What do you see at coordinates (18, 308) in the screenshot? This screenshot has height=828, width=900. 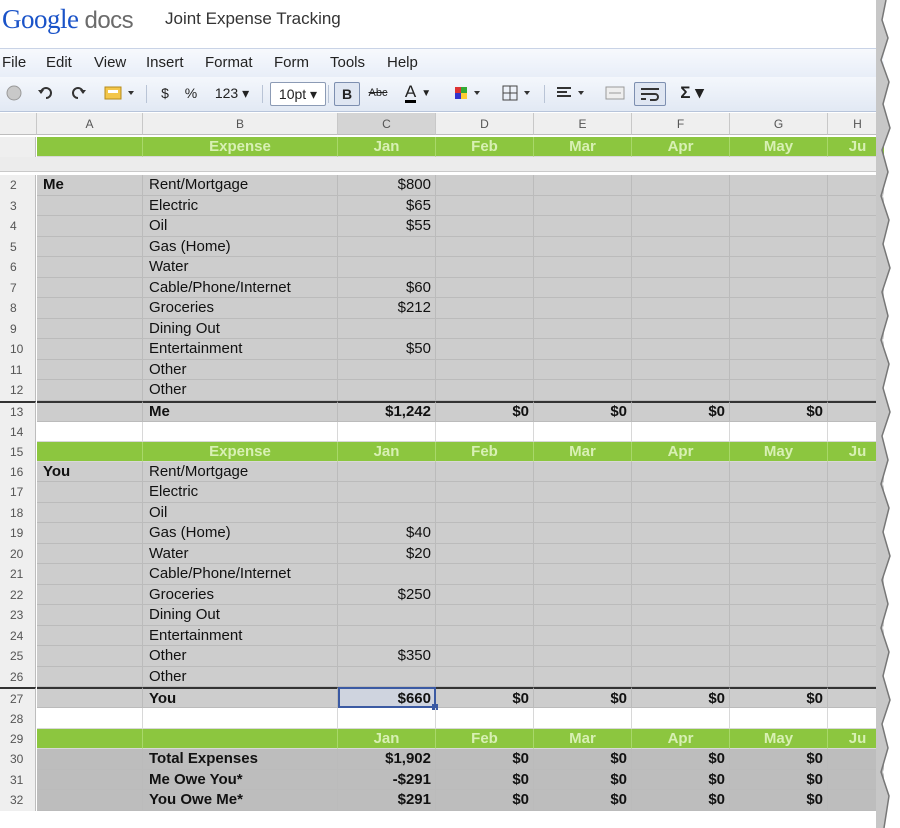 I see `row-number: 8` at bounding box center [18, 308].